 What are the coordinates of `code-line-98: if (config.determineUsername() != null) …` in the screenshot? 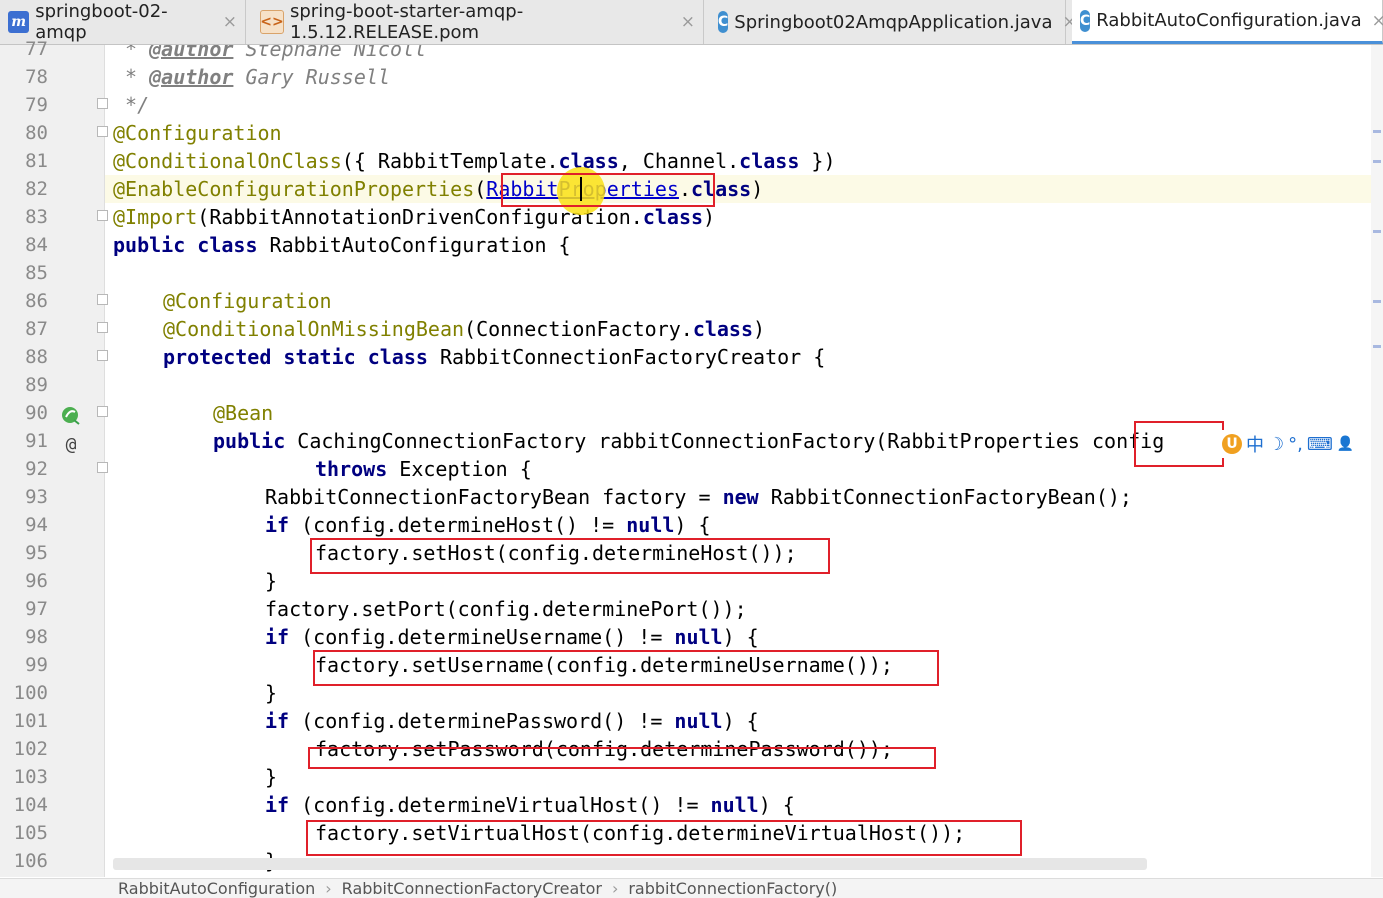 It's located at (512, 637).